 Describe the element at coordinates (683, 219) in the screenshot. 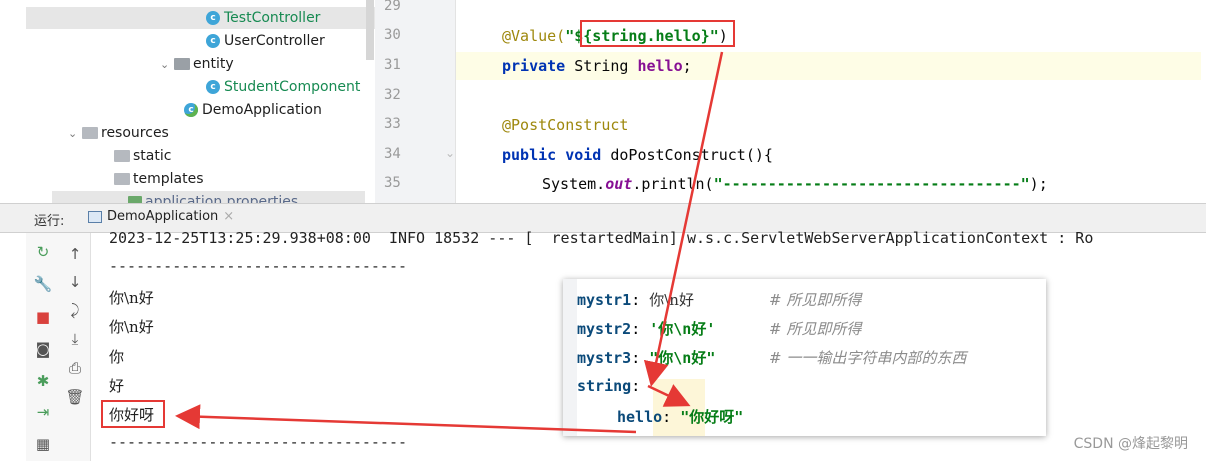

I see `arrow-to-yaml` at that location.